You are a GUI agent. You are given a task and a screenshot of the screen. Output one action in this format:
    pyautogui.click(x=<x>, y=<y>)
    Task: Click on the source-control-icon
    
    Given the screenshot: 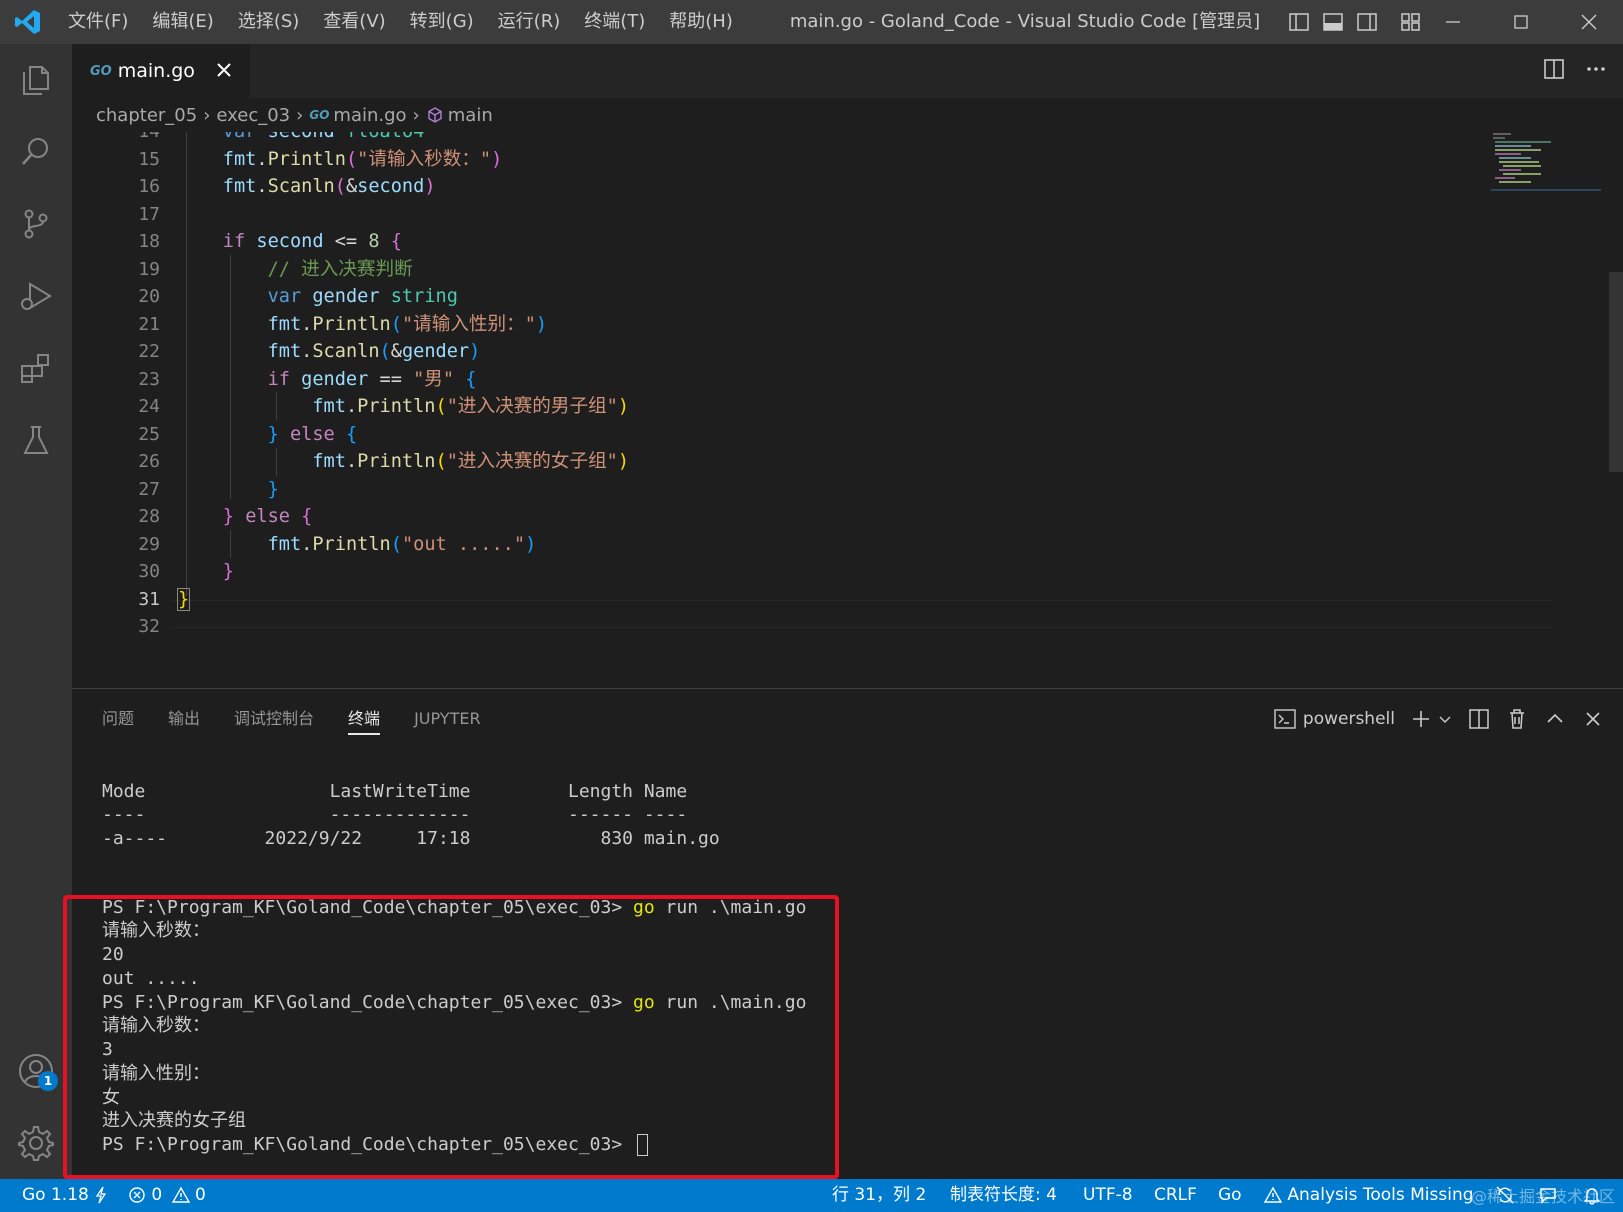 What is the action you would take?
    pyautogui.click(x=36, y=224)
    